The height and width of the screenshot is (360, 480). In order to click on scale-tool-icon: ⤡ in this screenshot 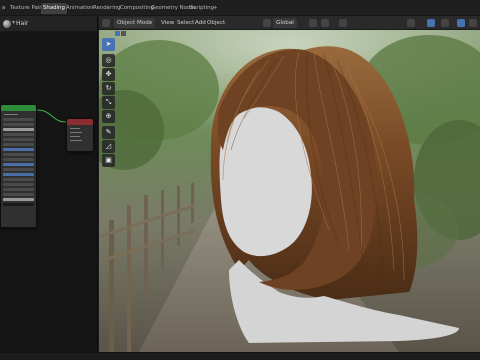, I will do `click(108, 102)`.